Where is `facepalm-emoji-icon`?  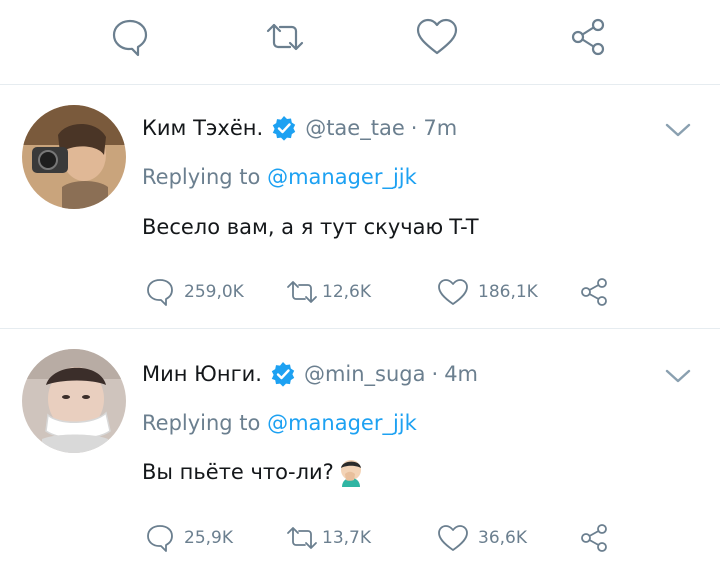
facepalm-emoji-icon is located at coordinates (350, 473).